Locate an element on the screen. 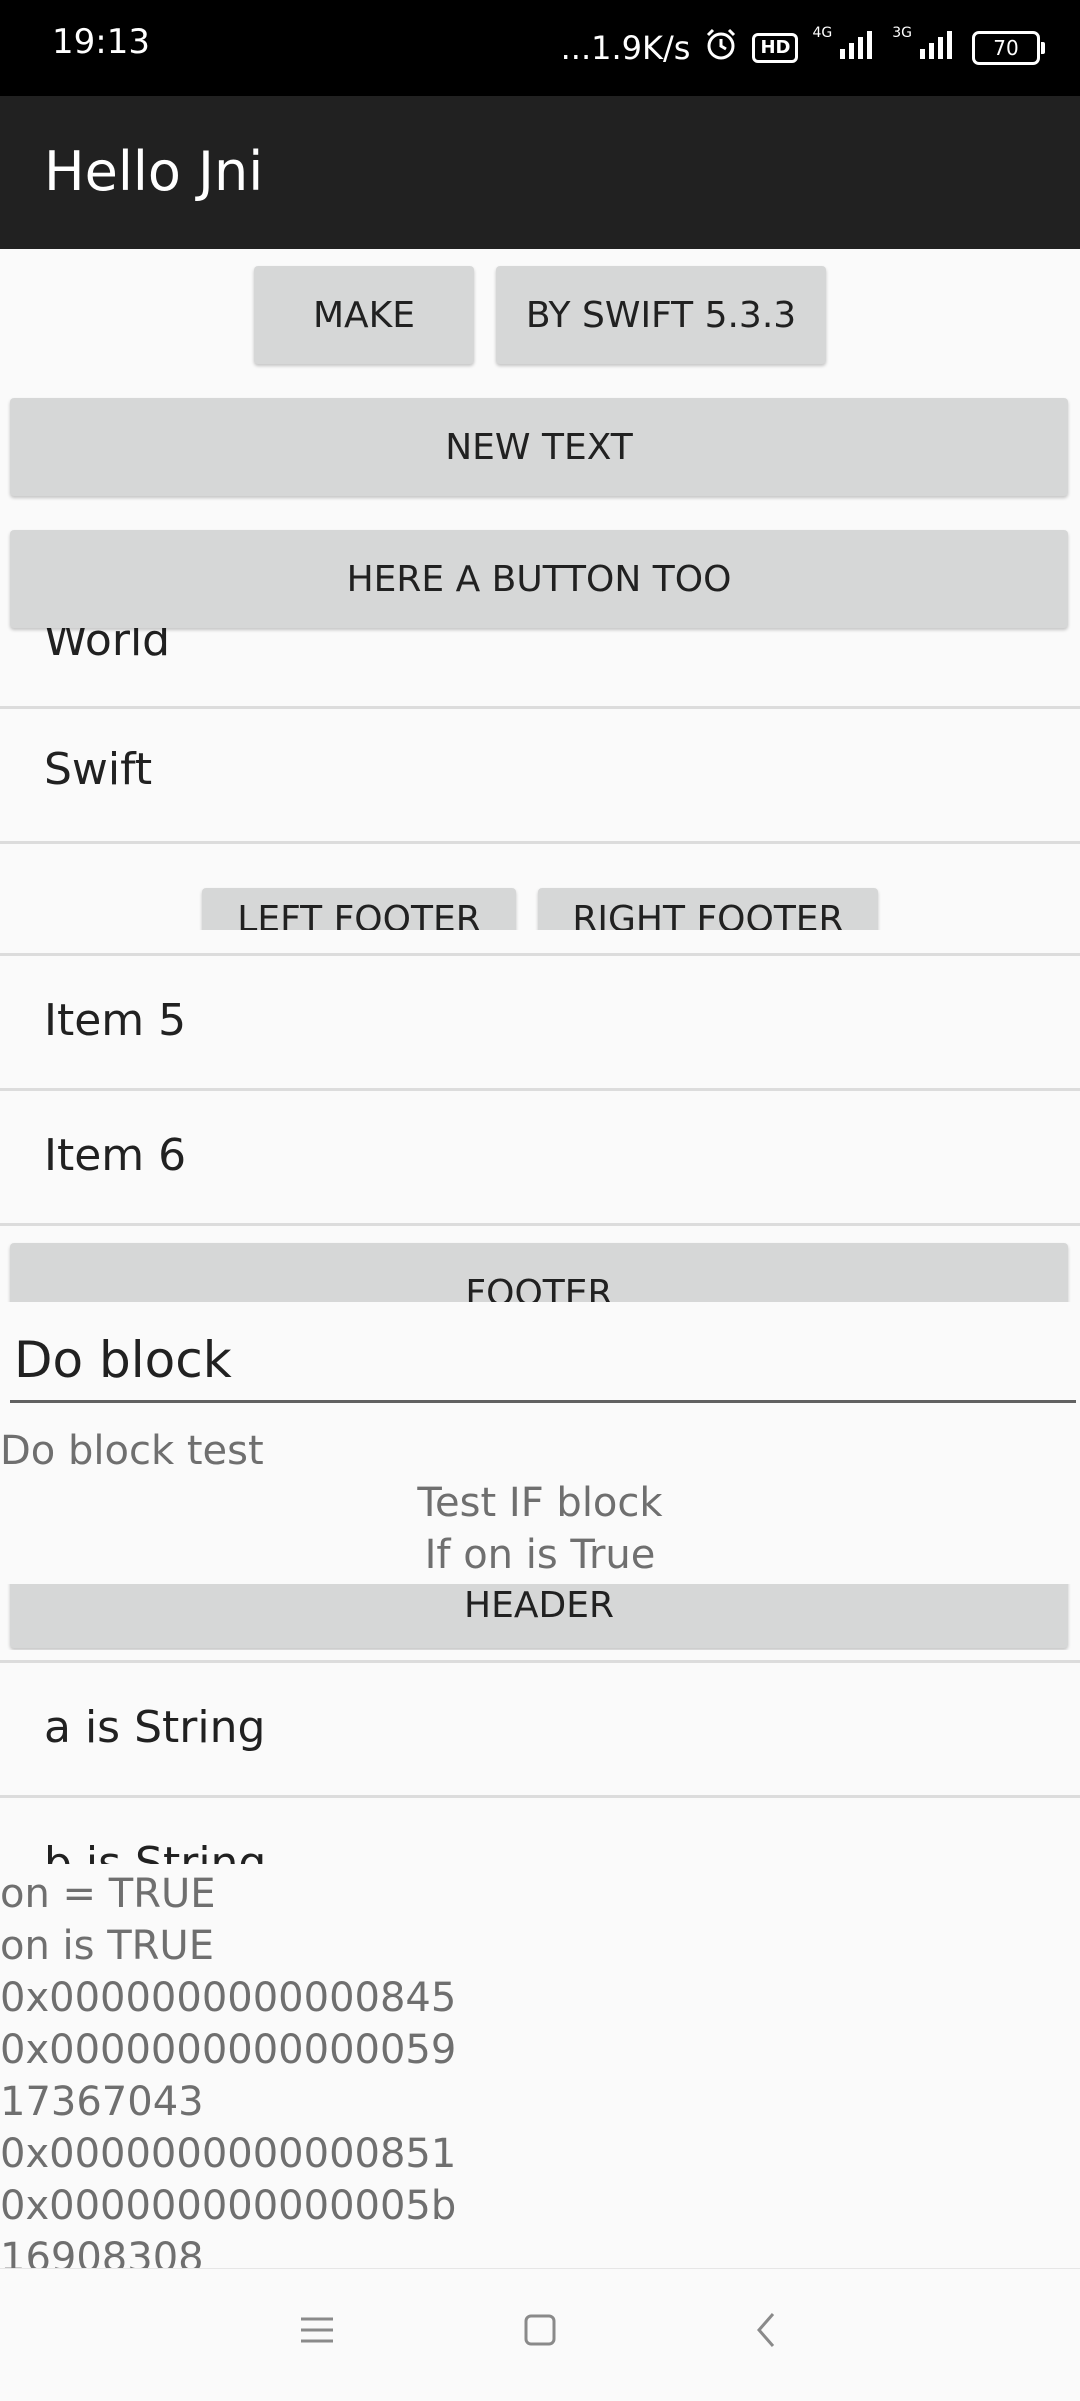 The height and width of the screenshot is (2401, 1080). by-swift-button: BY SWIFT 5.3.3 is located at coordinates (661, 315).